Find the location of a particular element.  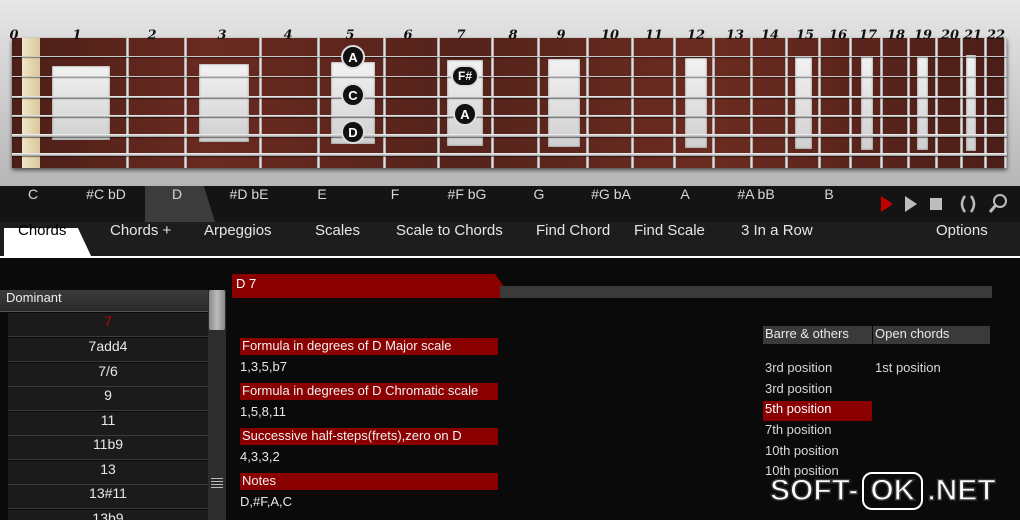

note-key-d: D is located at coordinates (177, 204).